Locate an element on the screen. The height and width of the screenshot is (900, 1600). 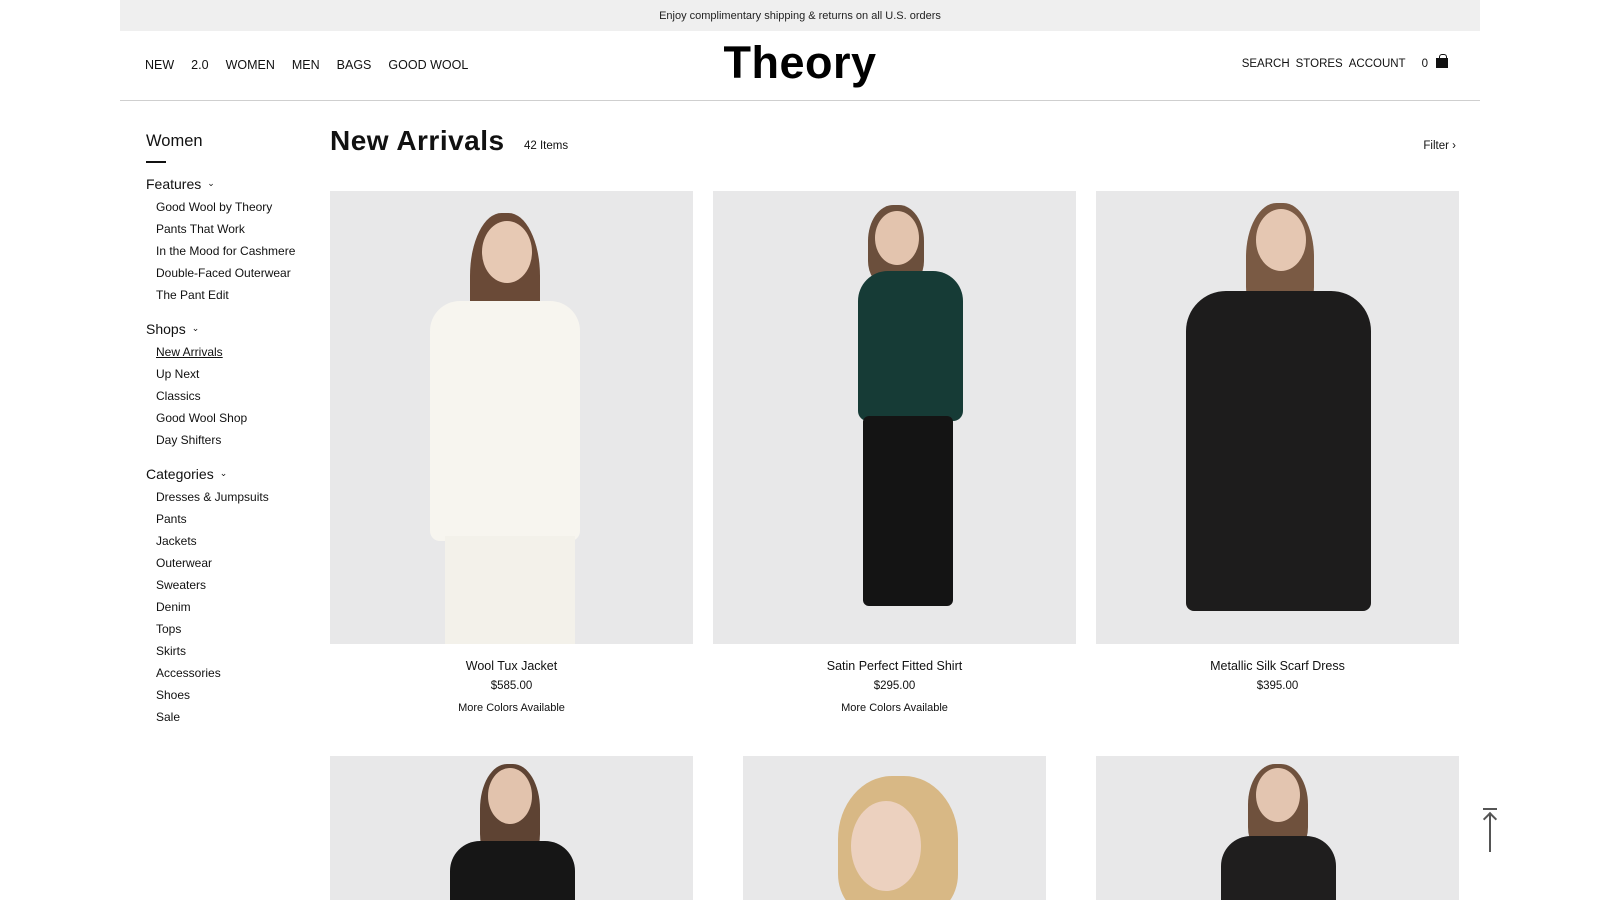
white-jacket is located at coordinates (505, 421).